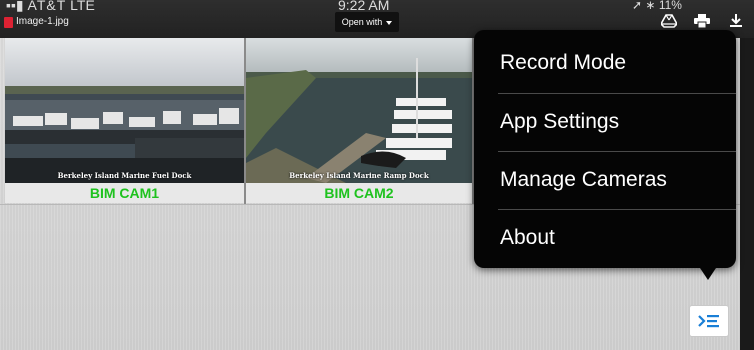 This screenshot has height=350, width=754. What do you see at coordinates (42, 21) in the screenshot?
I see `file-name: Image-1.jpg` at bounding box center [42, 21].